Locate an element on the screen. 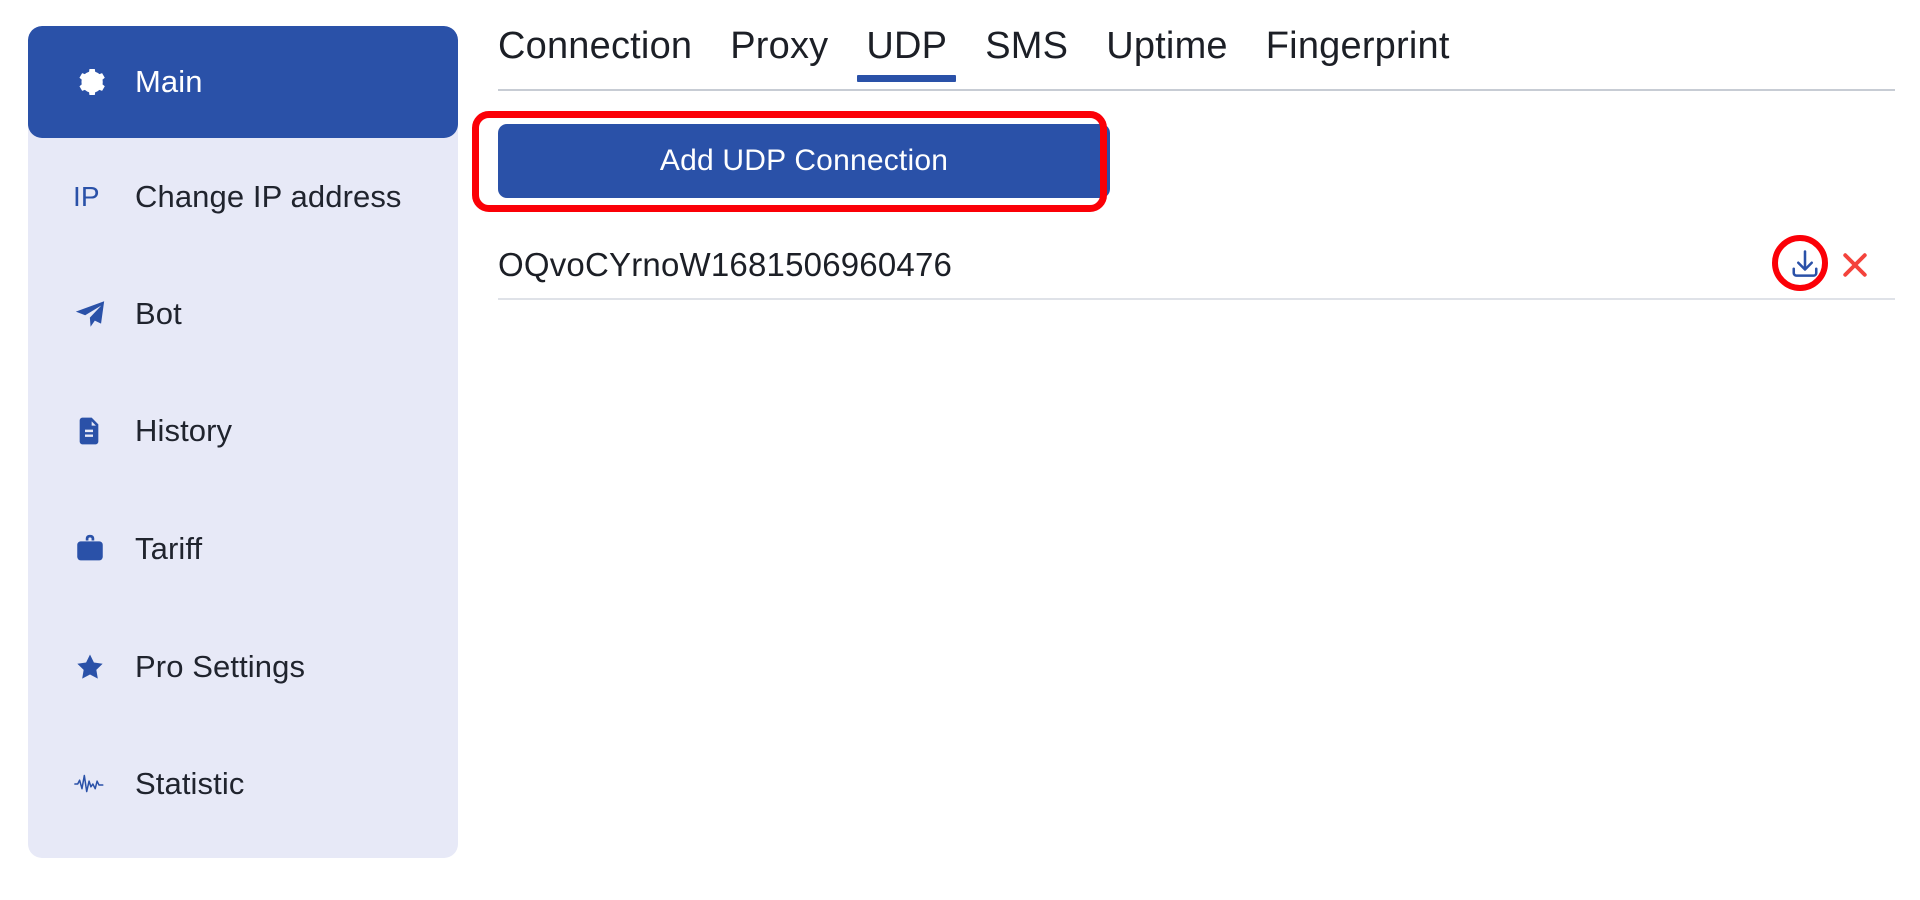  activity-icon is located at coordinates (96, 784).